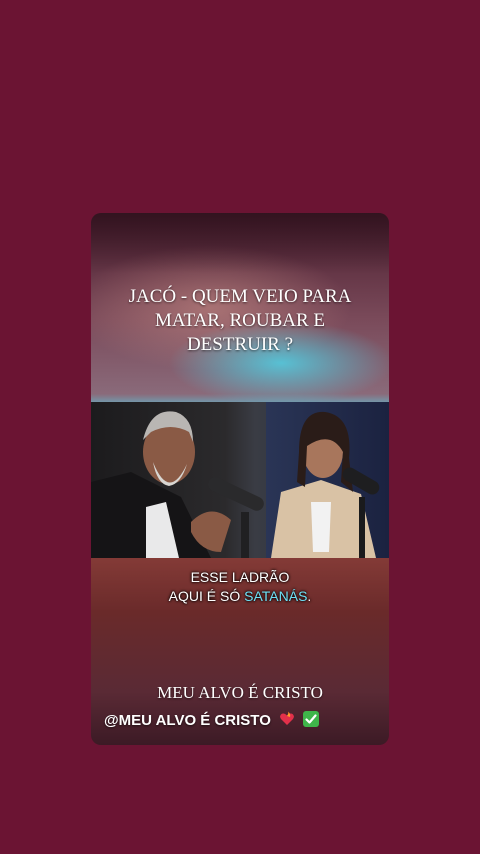  I want to click on check-mark-icon, so click(311, 719).